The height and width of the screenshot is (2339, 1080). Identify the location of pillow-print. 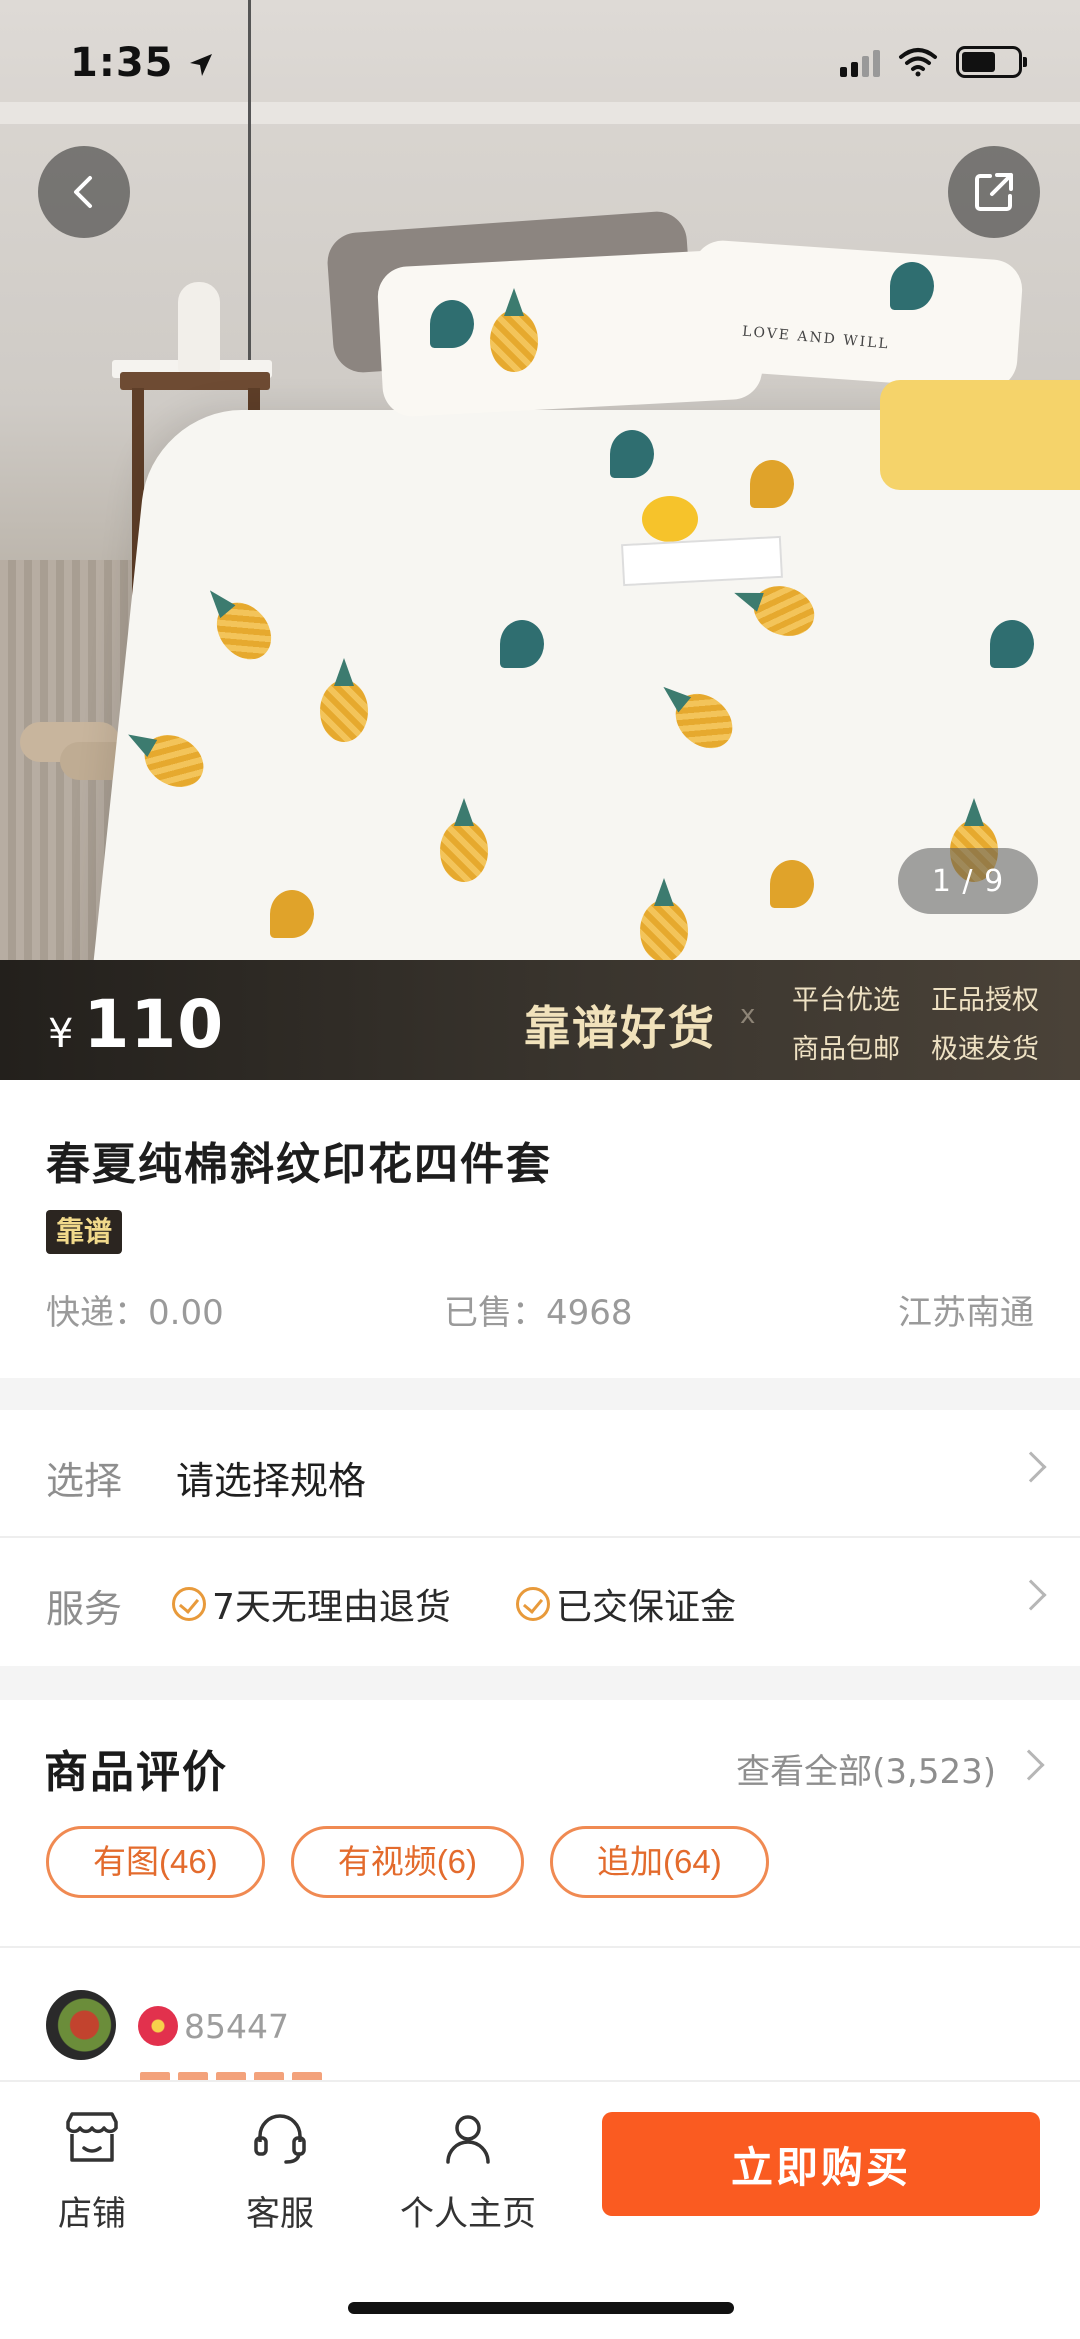
(855, 315).